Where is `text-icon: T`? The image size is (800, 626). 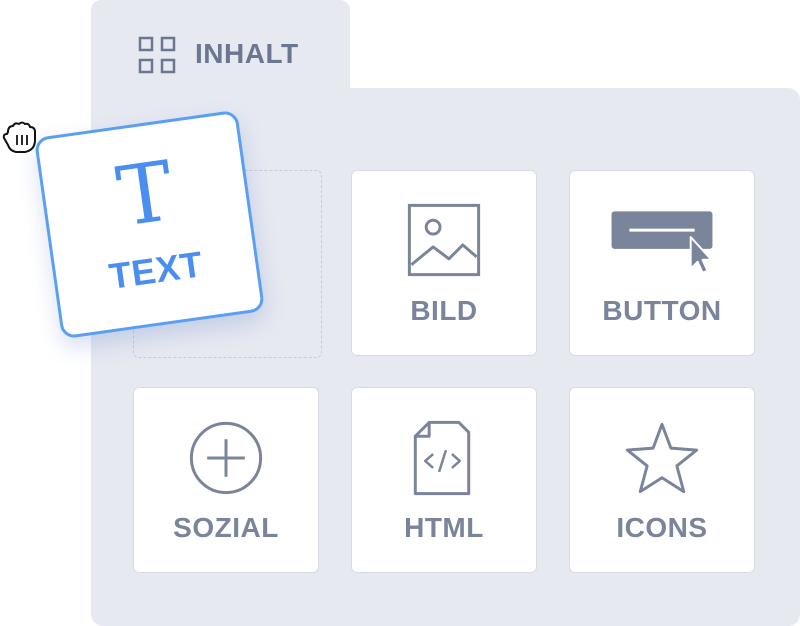
text-icon: T is located at coordinates (145, 194).